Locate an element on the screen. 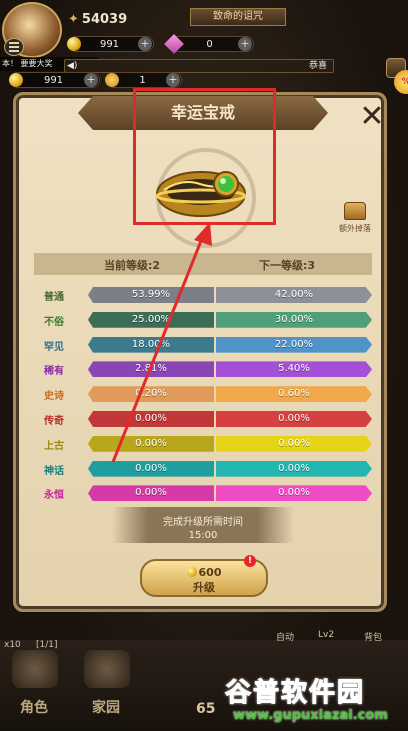 The width and height of the screenshot is (408, 731). upgrade-time-box: 完成升级所需时间 15:00 is located at coordinates (203, 525).